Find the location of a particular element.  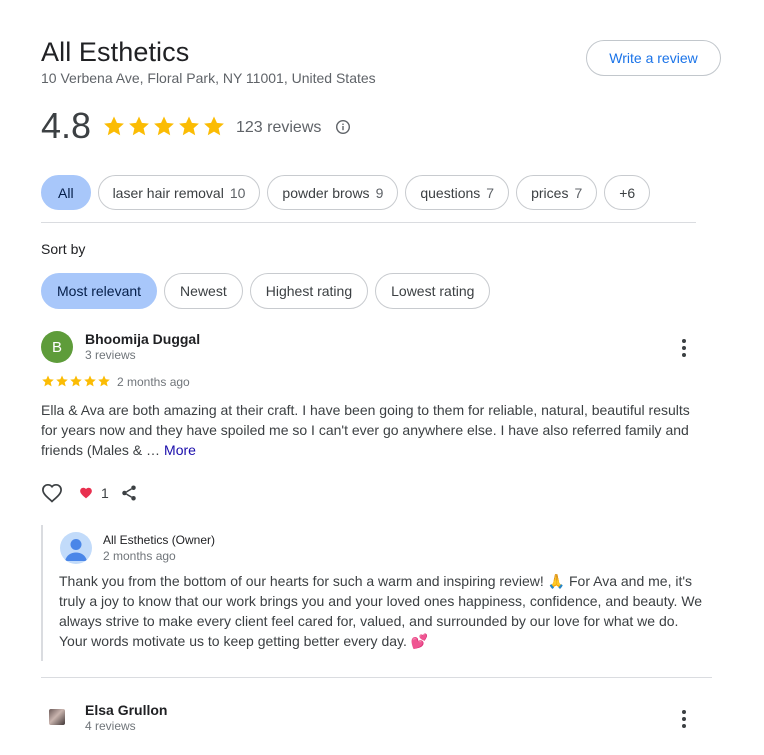

chip-all: All is located at coordinates (66, 192).